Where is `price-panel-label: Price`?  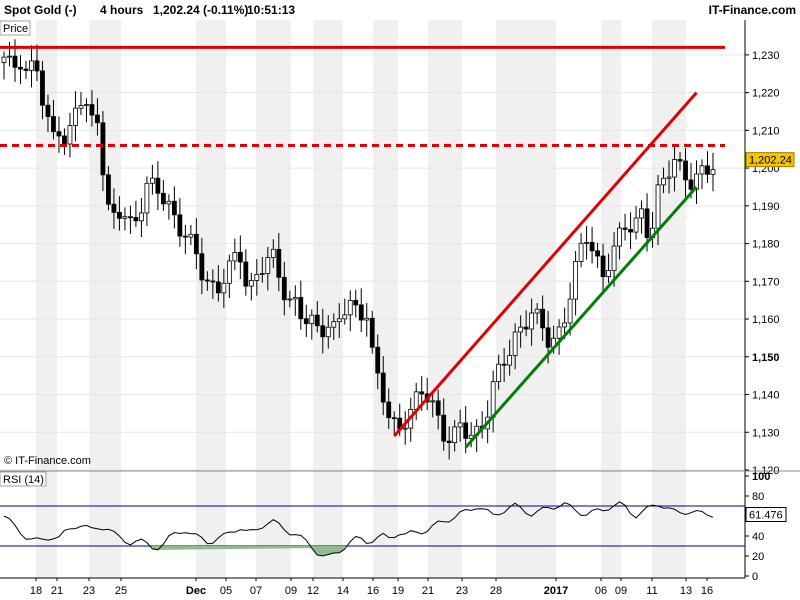
price-panel-label: Price is located at coordinates (15, 29).